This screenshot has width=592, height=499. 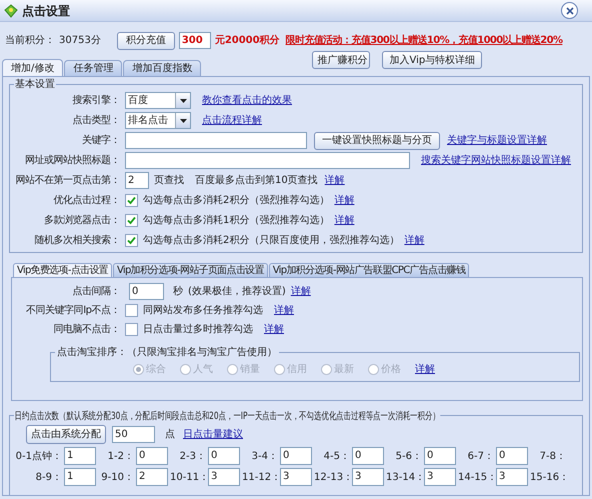 What do you see at coordinates (369, 270) in the screenshot?
I see `tab: Vip加积分选项-网站广告联盟CPC广告点击赚钱` at bounding box center [369, 270].